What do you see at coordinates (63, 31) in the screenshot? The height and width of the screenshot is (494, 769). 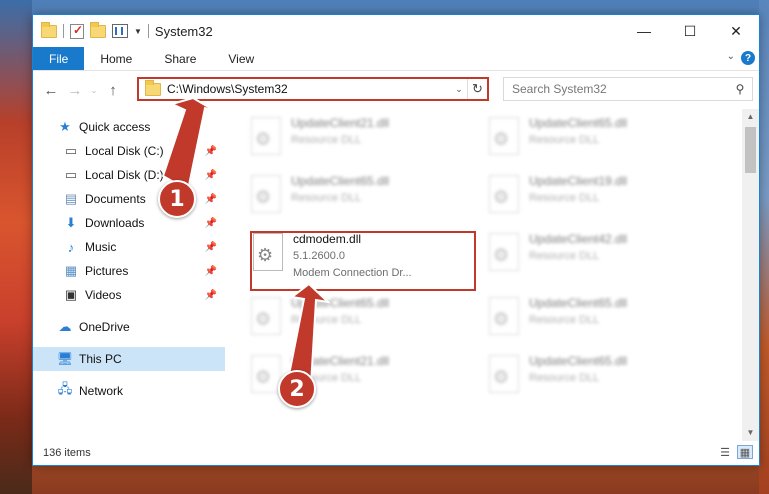 I see `toolbar-separator` at bounding box center [63, 31].